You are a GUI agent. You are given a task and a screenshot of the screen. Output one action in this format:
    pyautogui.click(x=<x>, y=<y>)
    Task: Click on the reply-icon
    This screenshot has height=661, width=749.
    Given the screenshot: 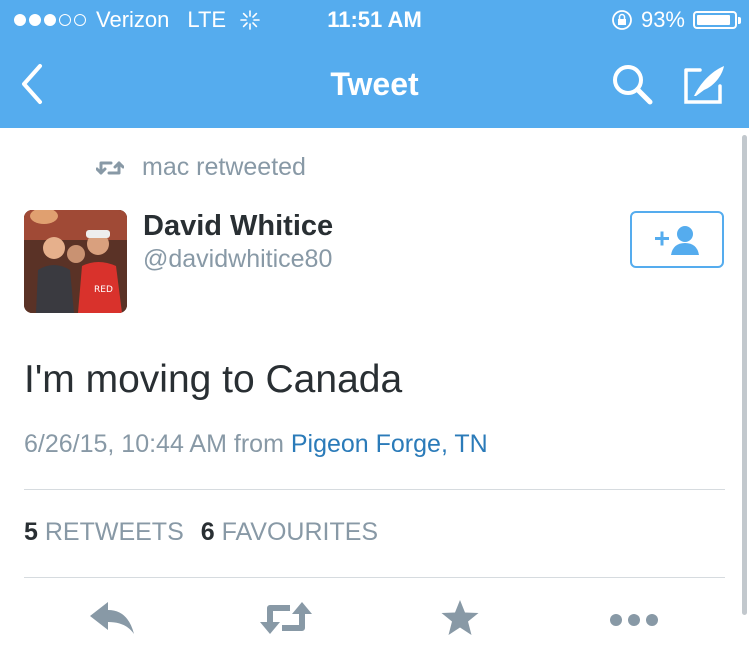 What is the action you would take?
    pyautogui.click(x=112, y=618)
    